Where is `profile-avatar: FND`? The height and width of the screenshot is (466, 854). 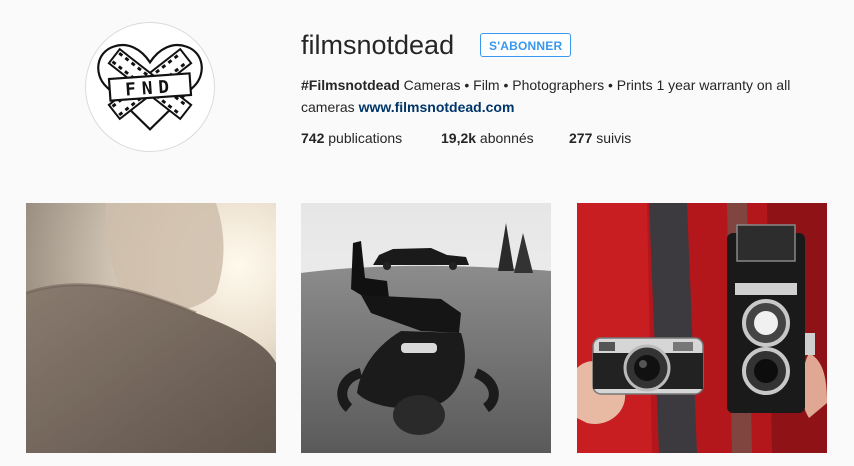
profile-avatar: FND is located at coordinates (150, 87).